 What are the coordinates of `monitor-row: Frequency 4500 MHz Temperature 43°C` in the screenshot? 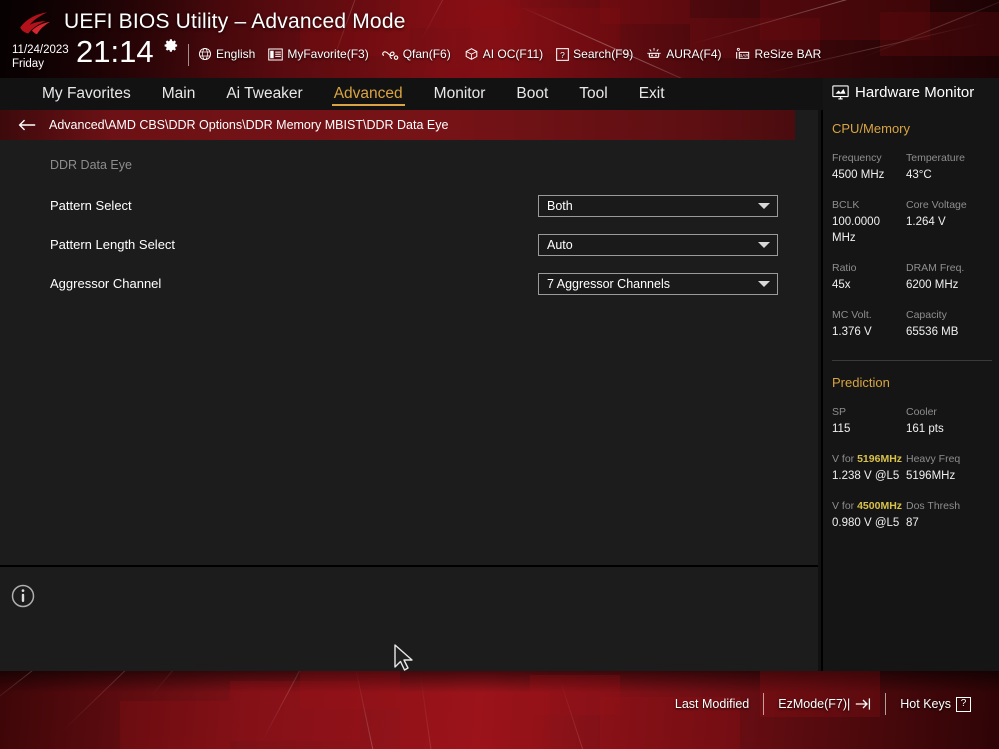 It's located at (915, 167).